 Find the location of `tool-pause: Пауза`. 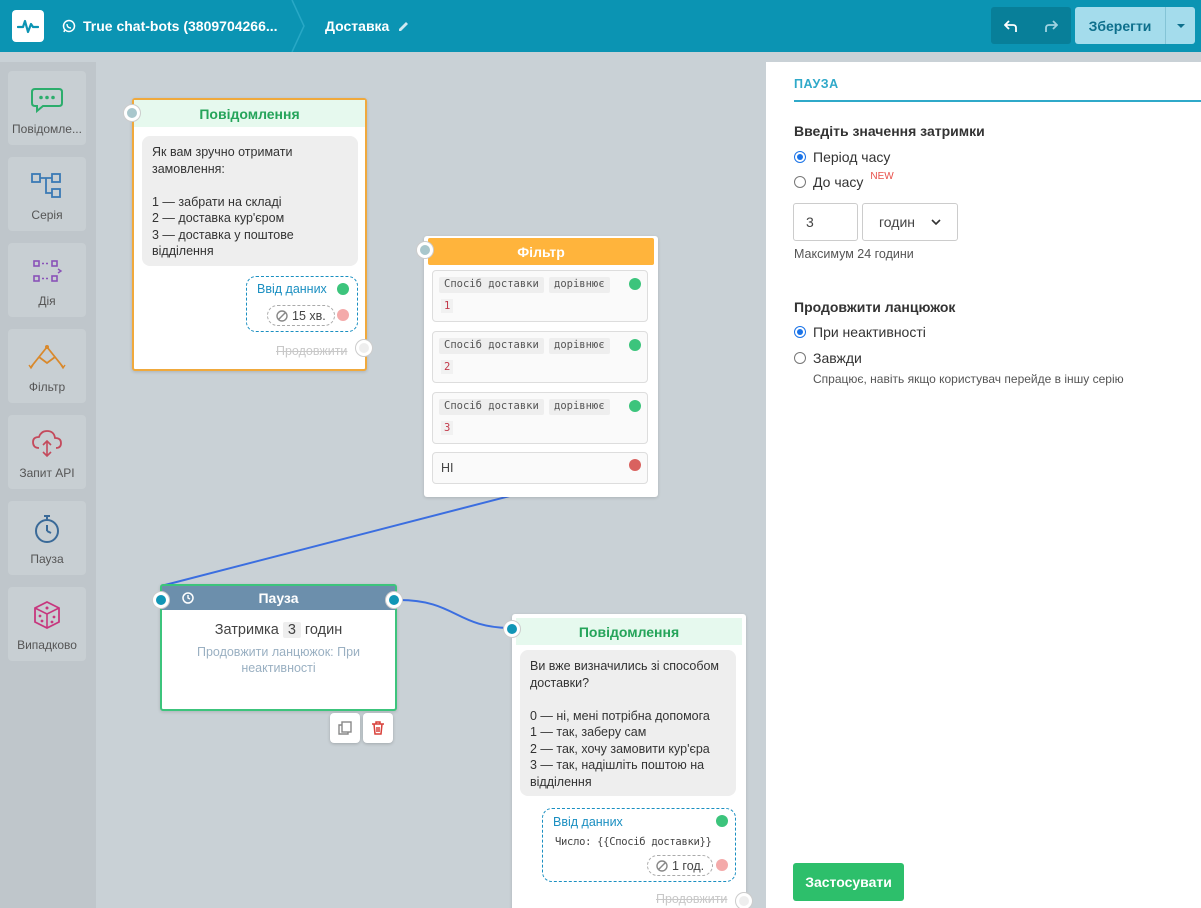

tool-pause: Пауза is located at coordinates (47, 538).